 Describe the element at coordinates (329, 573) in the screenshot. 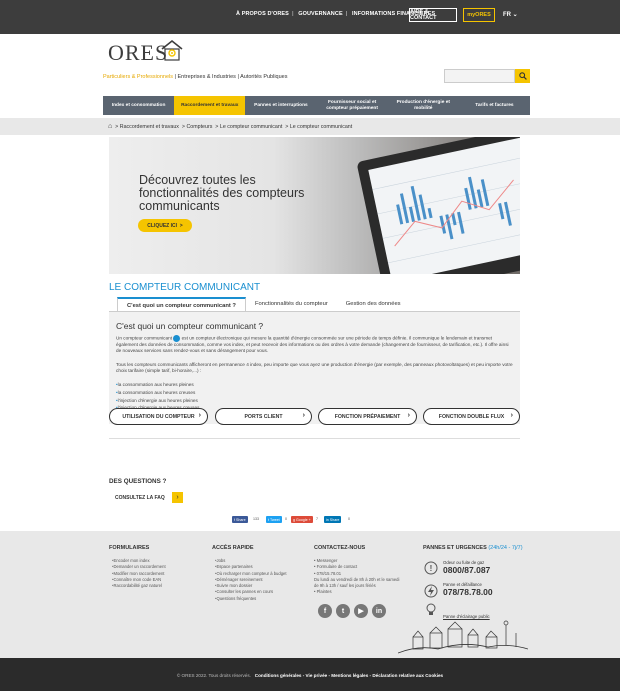

I see `phone-label: 078/15.78.01` at that location.